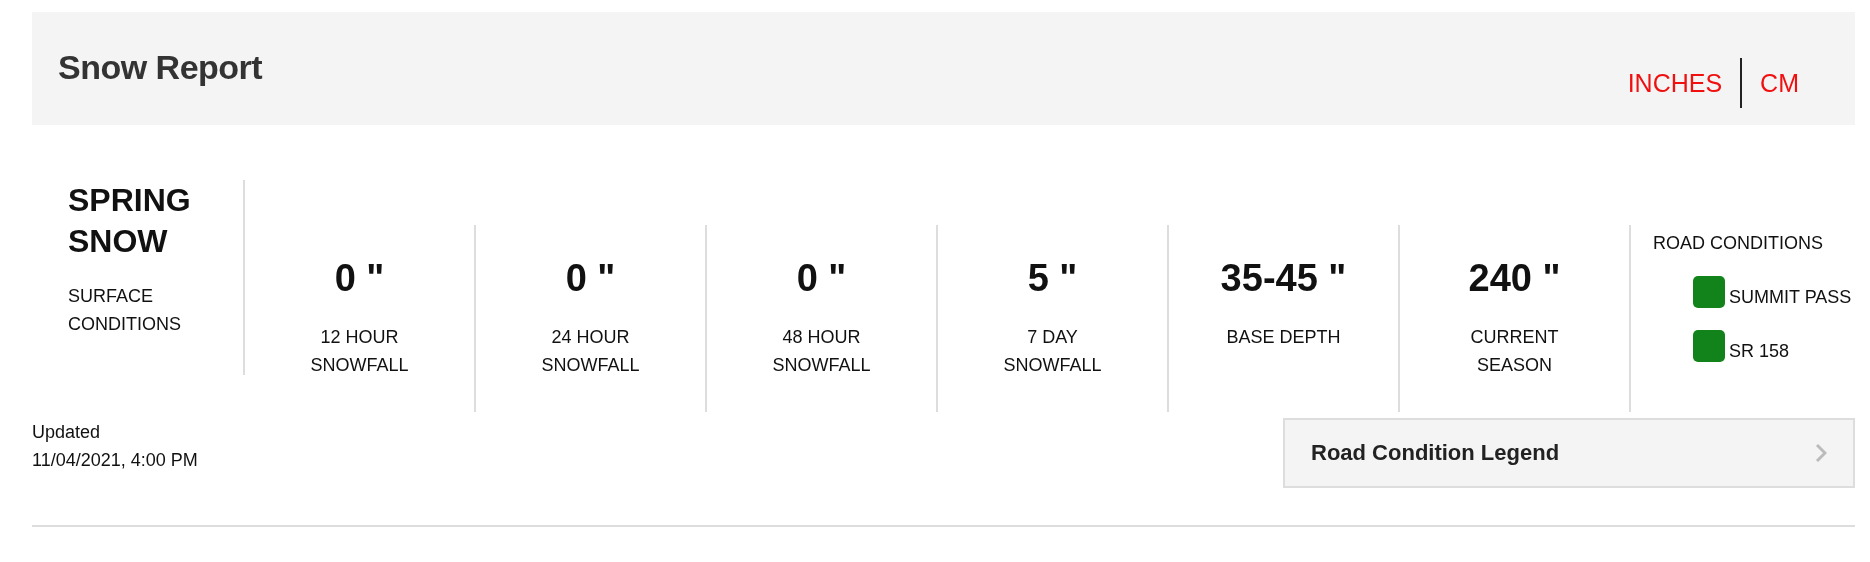 The height and width of the screenshot is (562, 1870). Describe the element at coordinates (1675, 83) in the screenshot. I see `unit-link: INCHES` at that location.